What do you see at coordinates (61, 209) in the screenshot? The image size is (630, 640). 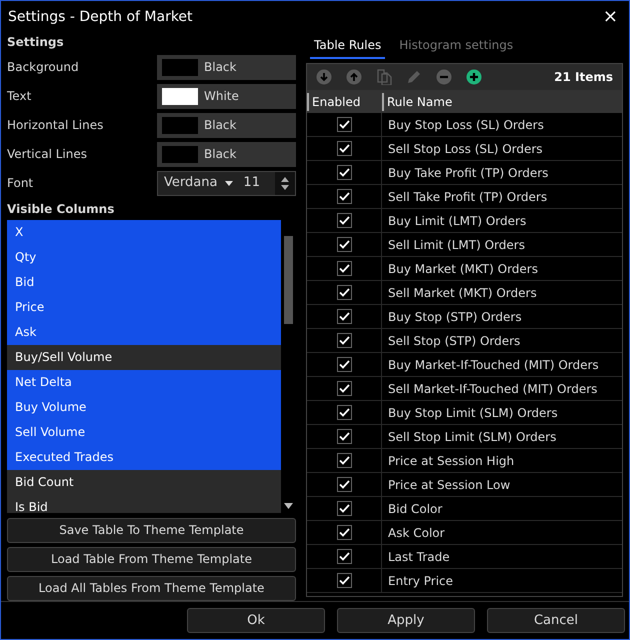 I see `section-heading: Visible Columns` at bounding box center [61, 209].